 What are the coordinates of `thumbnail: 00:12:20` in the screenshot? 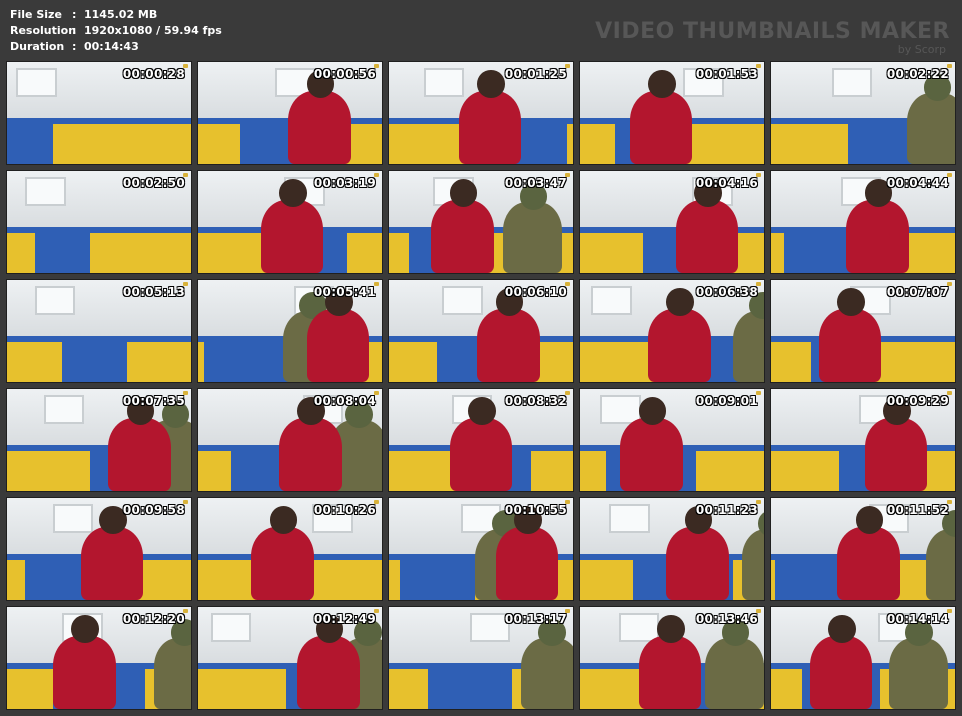 It's located at (99, 658).